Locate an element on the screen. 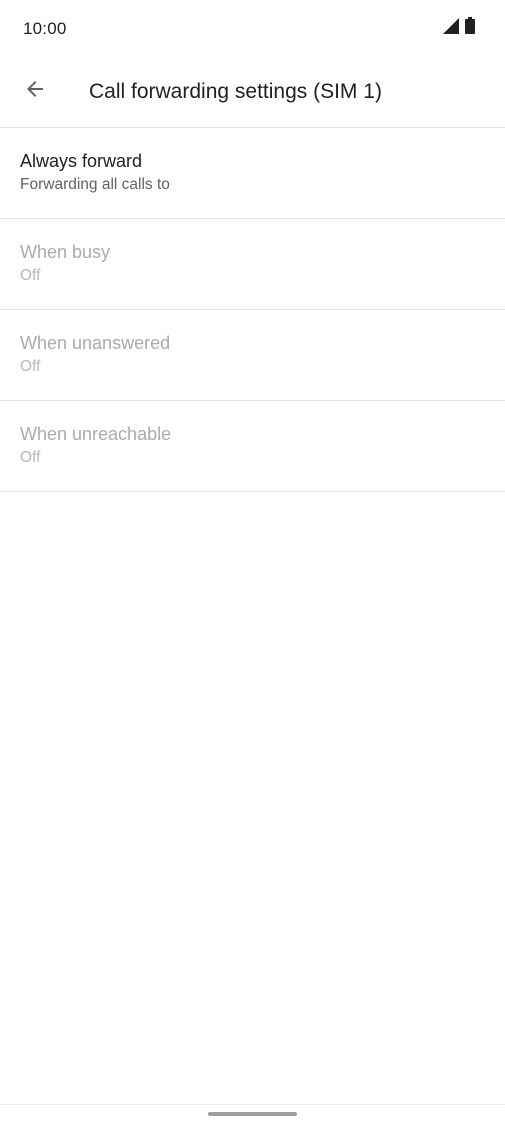  back-button is located at coordinates (35, 91).